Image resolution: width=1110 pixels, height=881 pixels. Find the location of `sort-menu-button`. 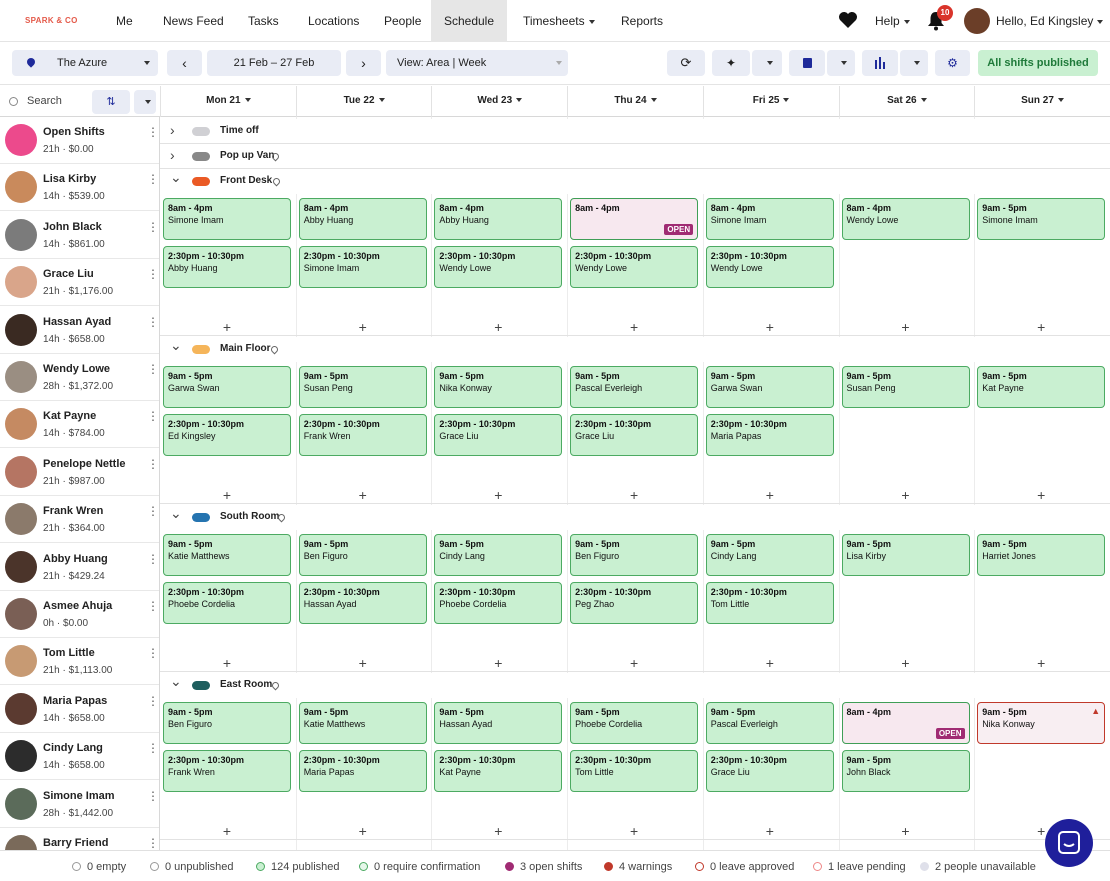

sort-menu-button is located at coordinates (145, 102).